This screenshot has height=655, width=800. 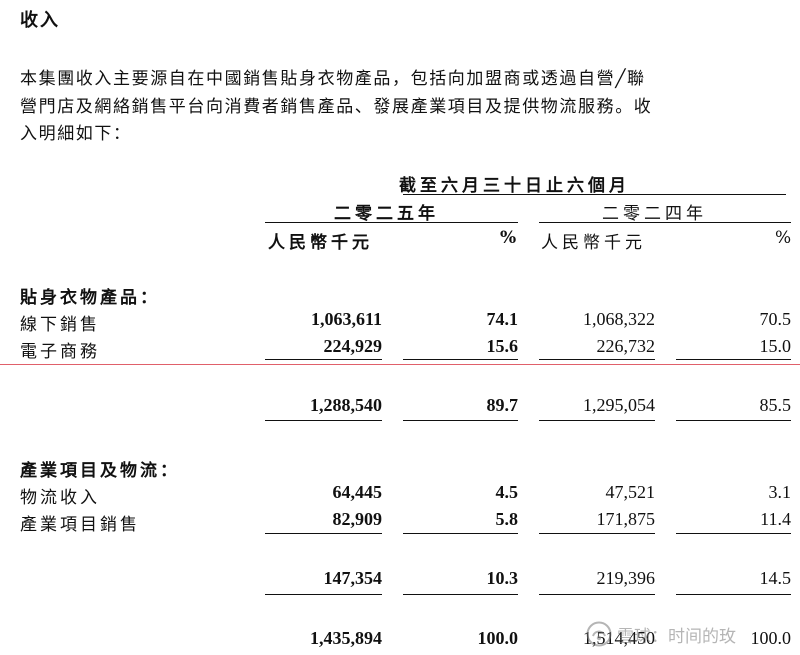 I want to click on row-label-ecommerce: 電子商務, so click(x=60, y=352).